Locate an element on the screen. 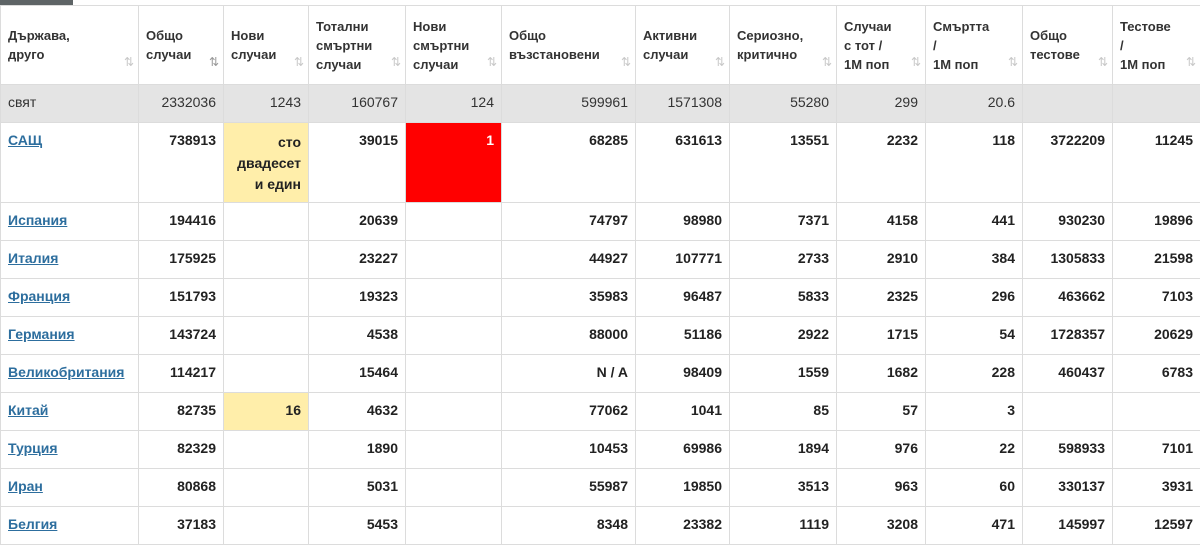 The image size is (1200, 545). world-tests-per-1m is located at coordinates (1156, 104).